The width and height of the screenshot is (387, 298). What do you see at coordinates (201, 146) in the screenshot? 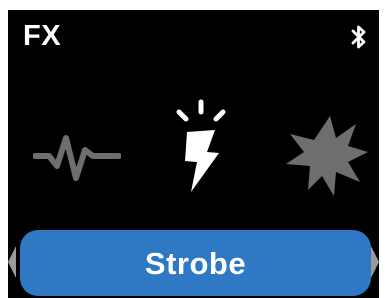
I see `strobe-lightning-icon` at bounding box center [201, 146].